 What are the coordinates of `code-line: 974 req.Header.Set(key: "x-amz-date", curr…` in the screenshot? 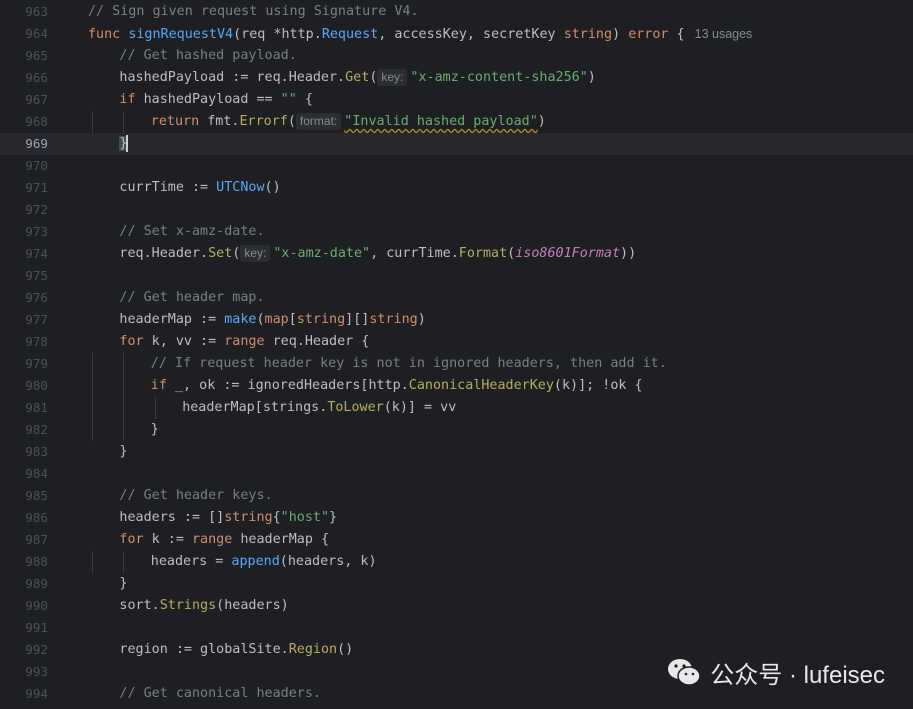 It's located at (456, 254).